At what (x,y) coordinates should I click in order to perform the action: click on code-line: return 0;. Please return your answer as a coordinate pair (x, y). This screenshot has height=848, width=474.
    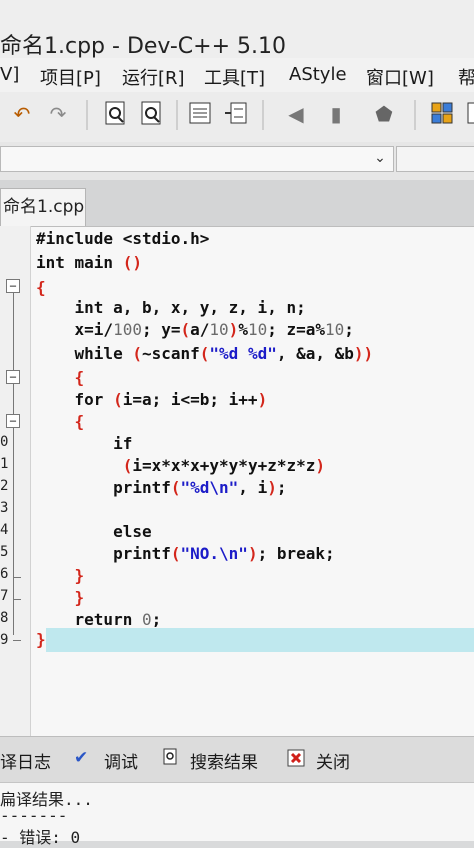
    Looking at the image, I should click on (99, 619).